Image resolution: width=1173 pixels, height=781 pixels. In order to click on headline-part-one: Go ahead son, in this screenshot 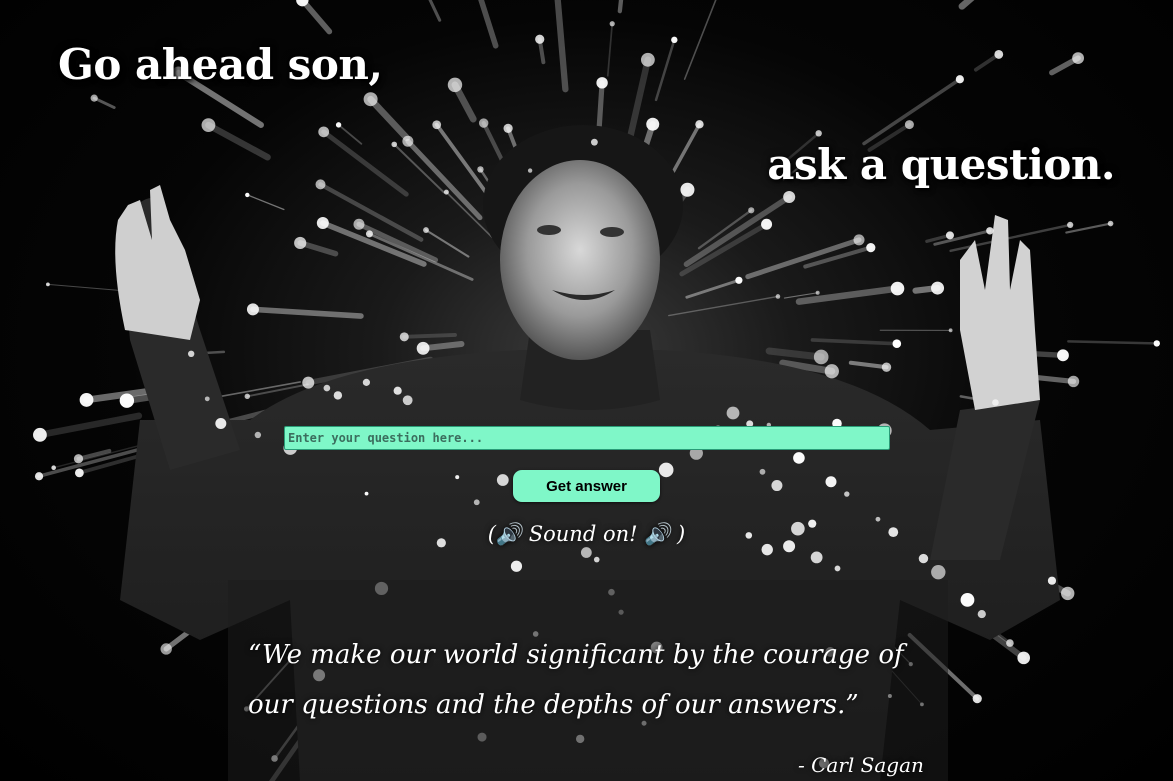, I will do `click(220, 64)`.